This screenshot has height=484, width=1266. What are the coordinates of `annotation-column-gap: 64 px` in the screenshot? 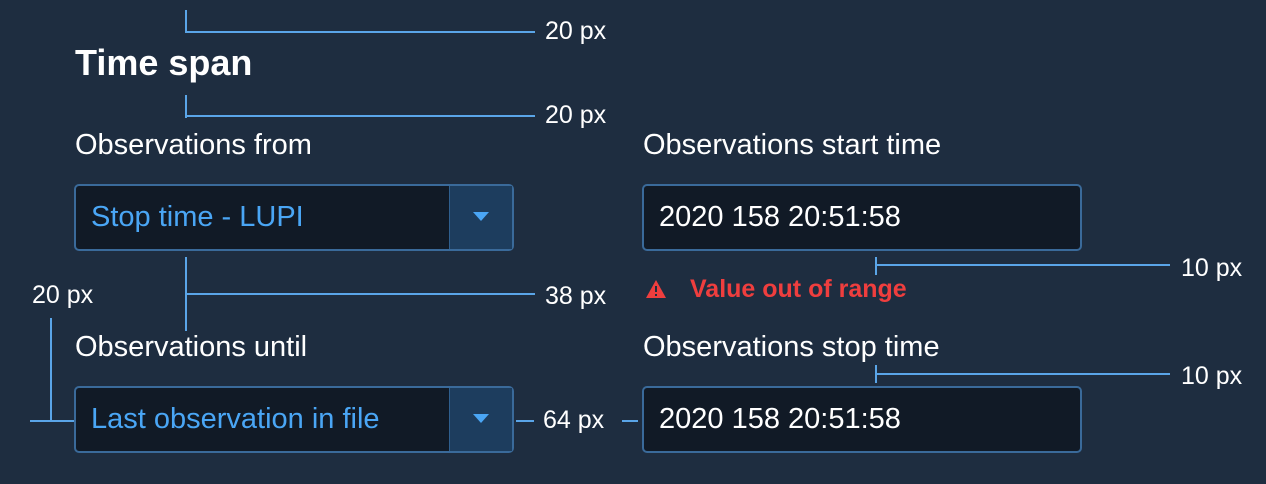 It's located at (574, 420).